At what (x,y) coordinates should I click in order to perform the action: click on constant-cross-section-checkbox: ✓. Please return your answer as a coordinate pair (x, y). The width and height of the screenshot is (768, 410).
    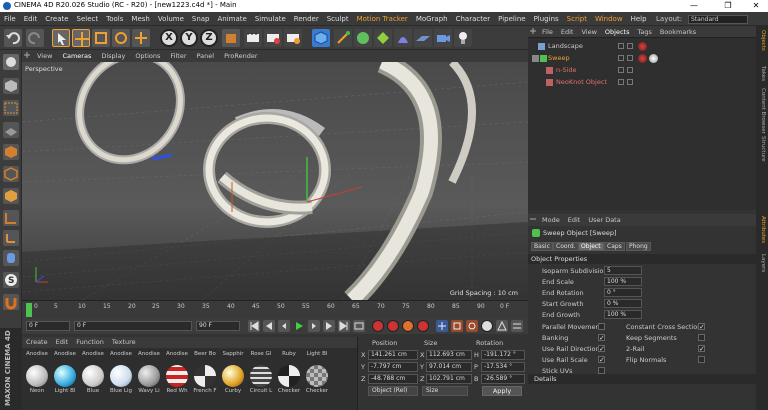
    Looking at the image, I should click on (701, 327).